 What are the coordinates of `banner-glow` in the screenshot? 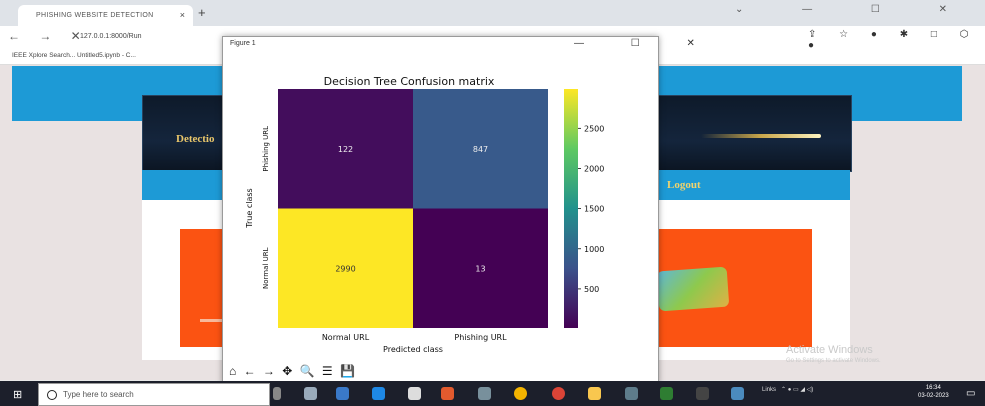 It's located at (761, 136).